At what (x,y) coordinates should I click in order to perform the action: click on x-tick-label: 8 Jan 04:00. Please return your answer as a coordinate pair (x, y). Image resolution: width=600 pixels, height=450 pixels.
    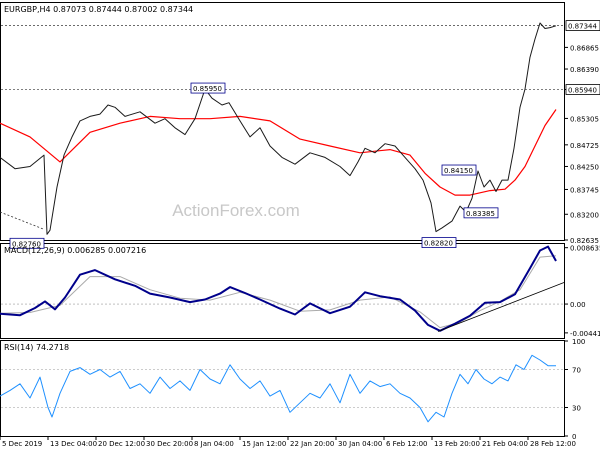
    Looking at the image, I should click on (214, 444).